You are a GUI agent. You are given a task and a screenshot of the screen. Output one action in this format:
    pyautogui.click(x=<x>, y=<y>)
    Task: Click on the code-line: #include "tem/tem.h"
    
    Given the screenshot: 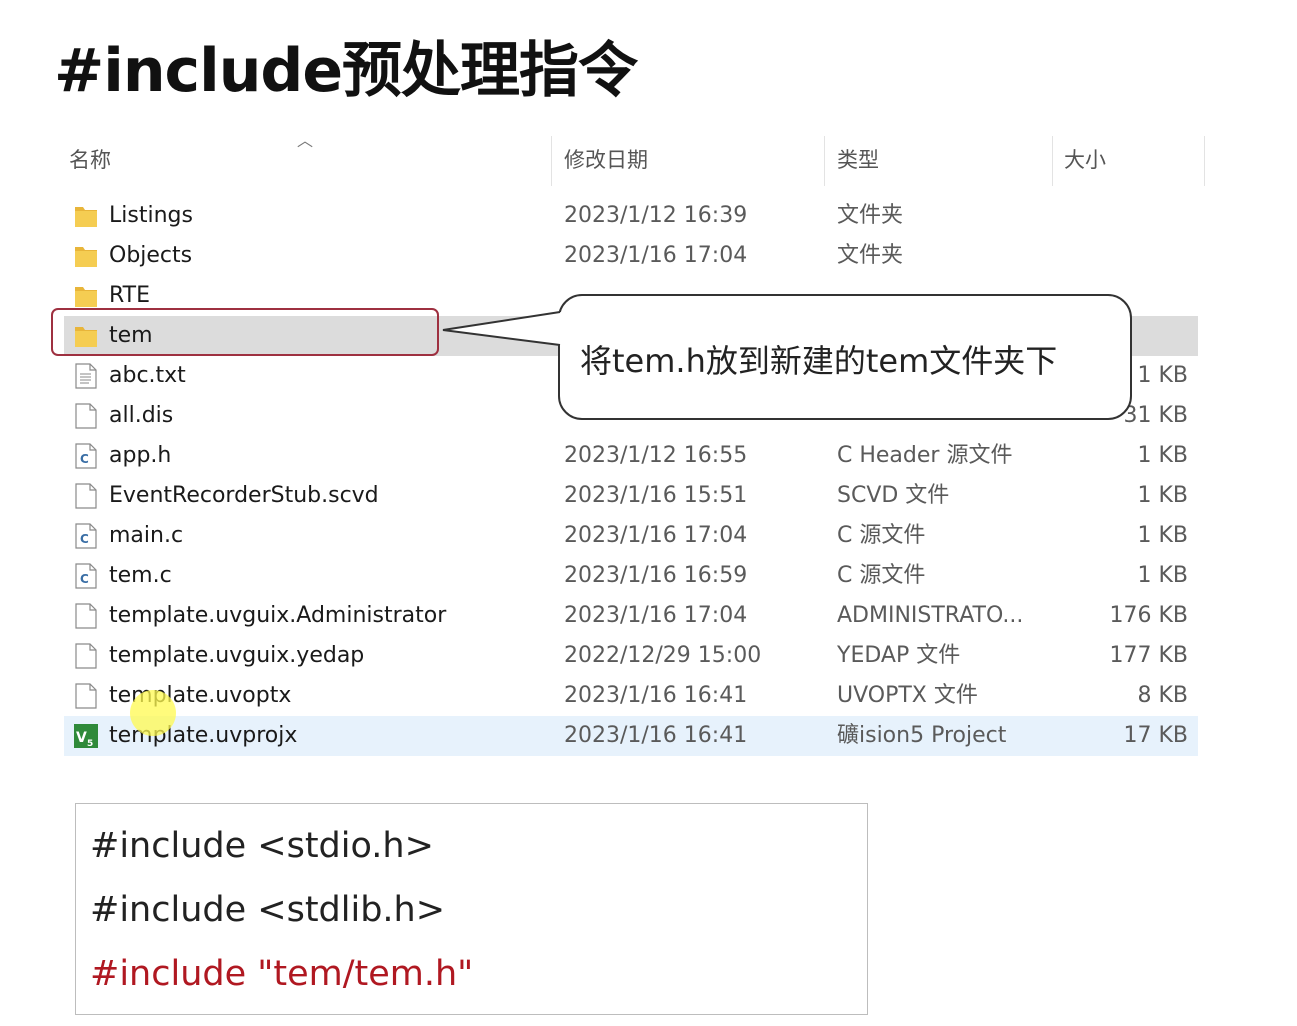 What is the action you would take?
    pyautogui.click(x=282, y=974)
    